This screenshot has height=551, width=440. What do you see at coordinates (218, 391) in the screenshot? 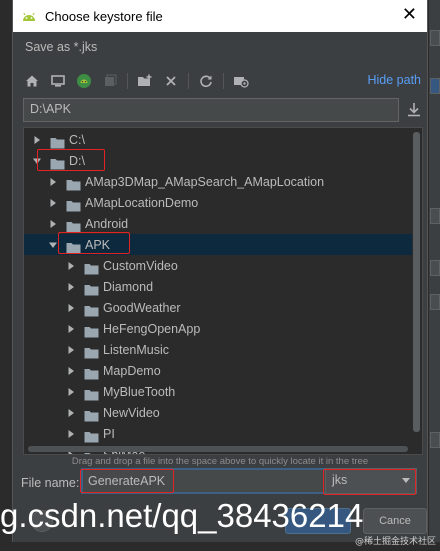
I see `tree-row: MyBlueTooth` at bounding box center [218, 391].